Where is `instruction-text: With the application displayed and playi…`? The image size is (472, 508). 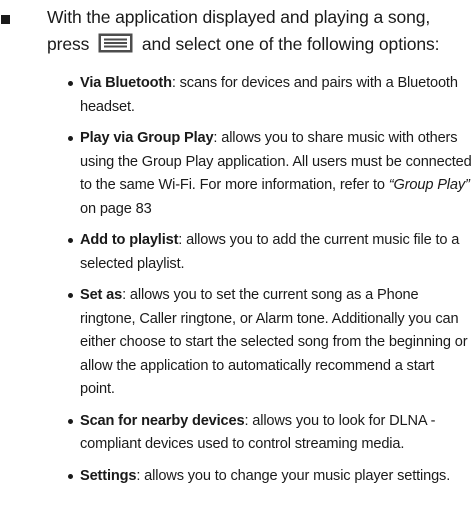
instruction-text: With the application displayed and playi… is located at coordinates (259, 31).